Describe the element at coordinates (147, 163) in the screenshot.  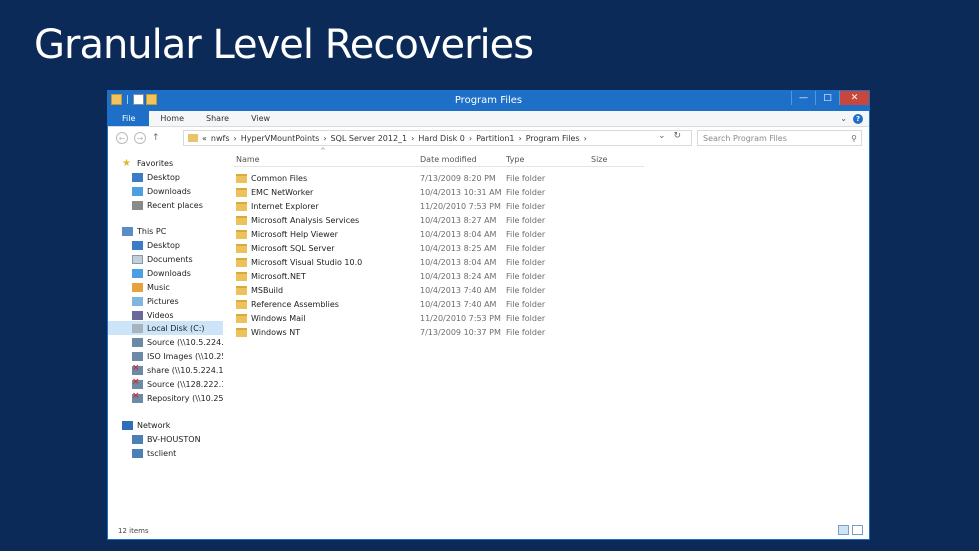
I see `nav-favorites: ★ Favorites` at that location.